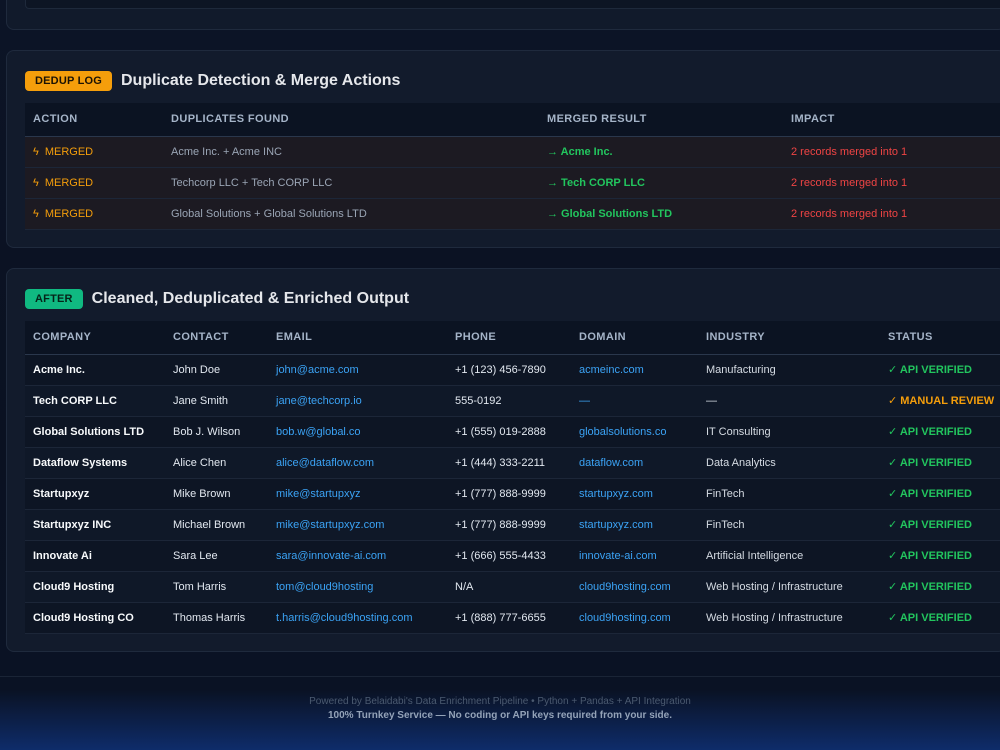 This screenshot has width=1000, height=750. I want to click on domain-link: innovate-ai.com, so click(634, 556).